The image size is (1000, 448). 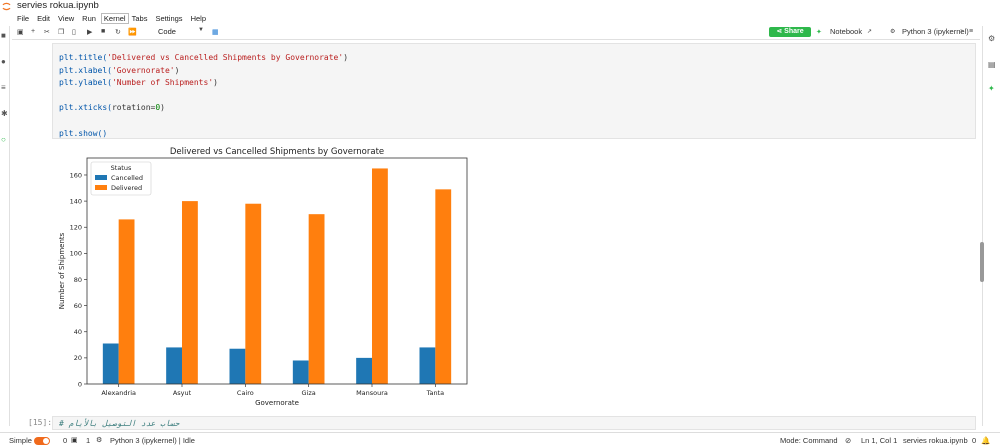 What do you see at coordinates (5, 62) in the screenshot?
I see `running-icon: ●` at bounding box center [5, 62].